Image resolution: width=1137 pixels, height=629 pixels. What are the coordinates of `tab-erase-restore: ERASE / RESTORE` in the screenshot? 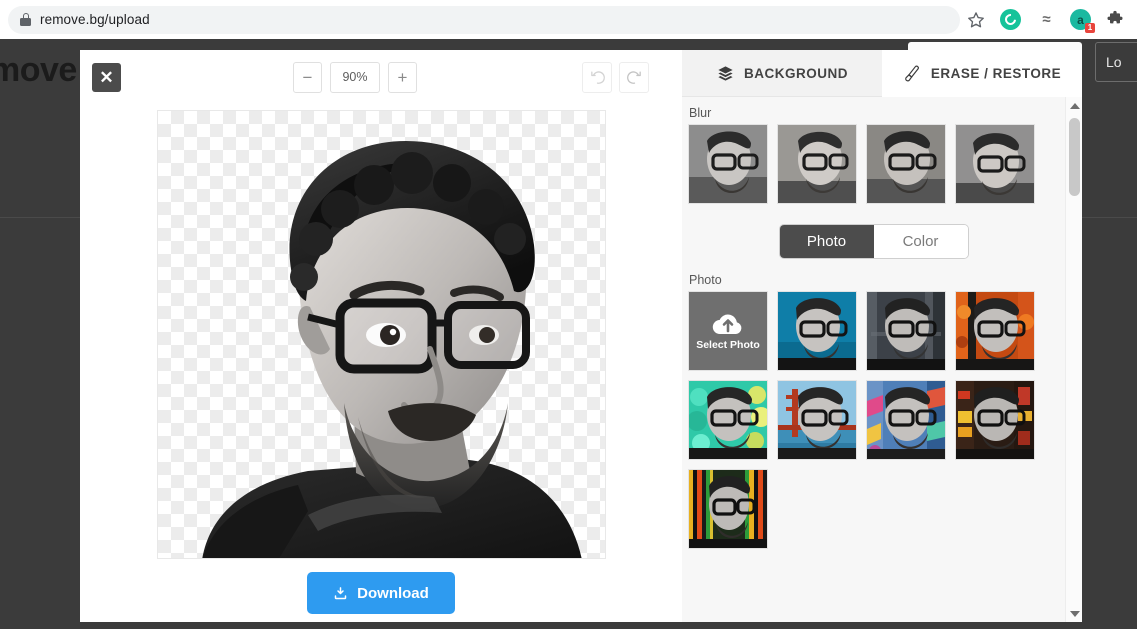 It's located at (982, 73).